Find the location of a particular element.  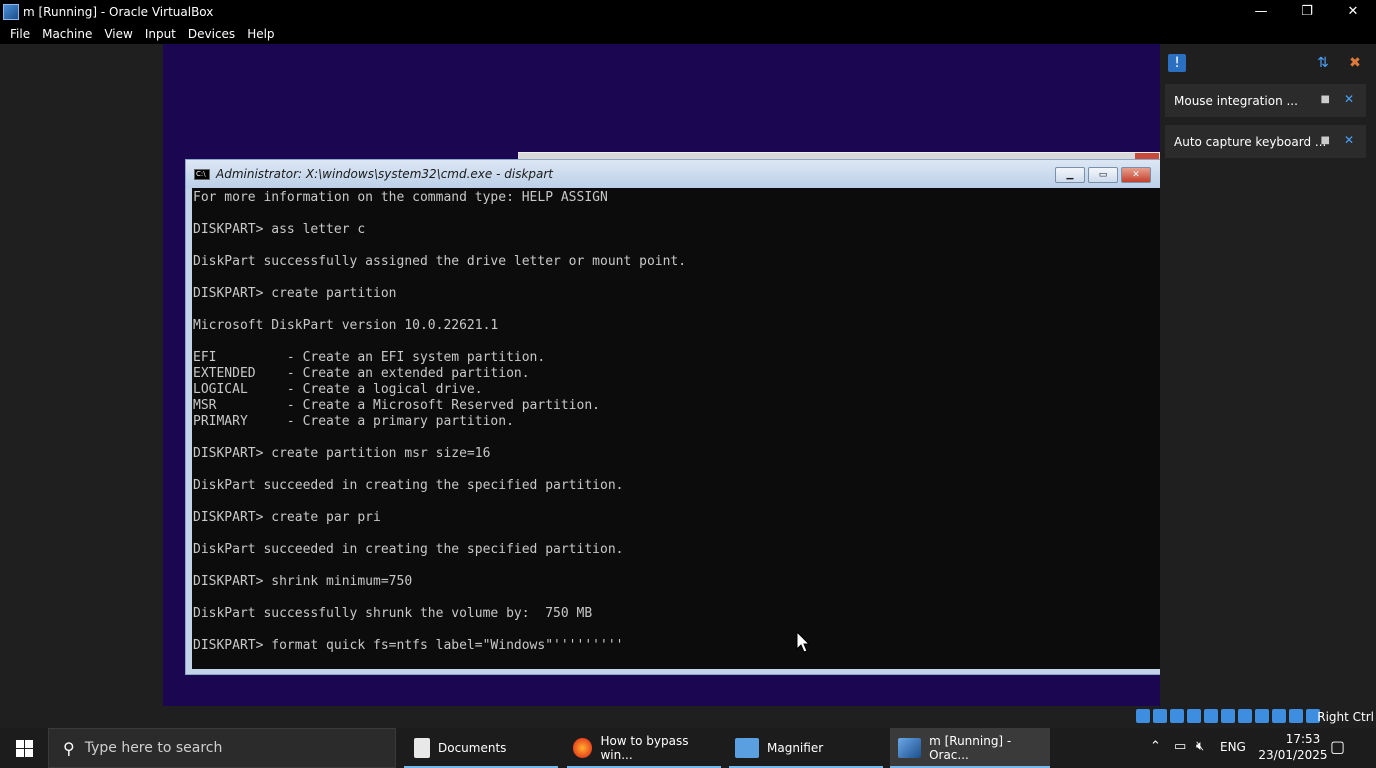

console-line: PRIMARY - Create a primary partition. is located at coordinates (353, 421).